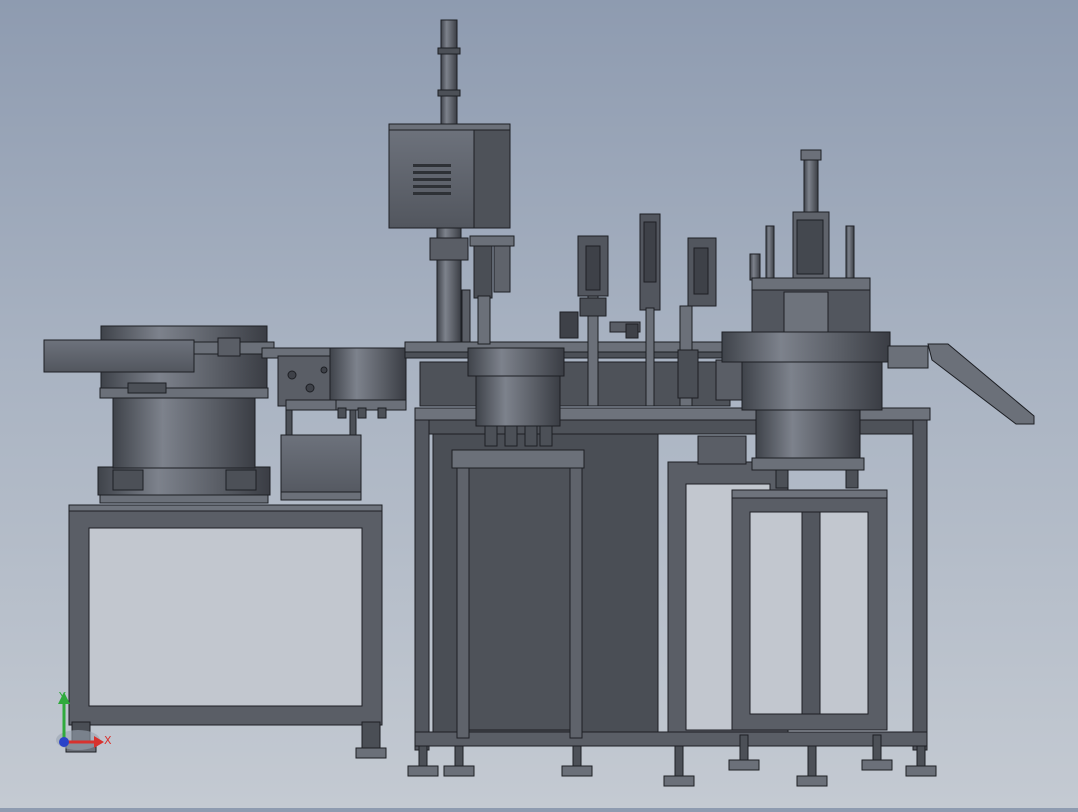 The height and width of the screenshot is (812, 1078). What do you see at coordinates (810, 242) in the screenshot?
I see `right-cylinder-assembly` at bounding box center [810, 242].